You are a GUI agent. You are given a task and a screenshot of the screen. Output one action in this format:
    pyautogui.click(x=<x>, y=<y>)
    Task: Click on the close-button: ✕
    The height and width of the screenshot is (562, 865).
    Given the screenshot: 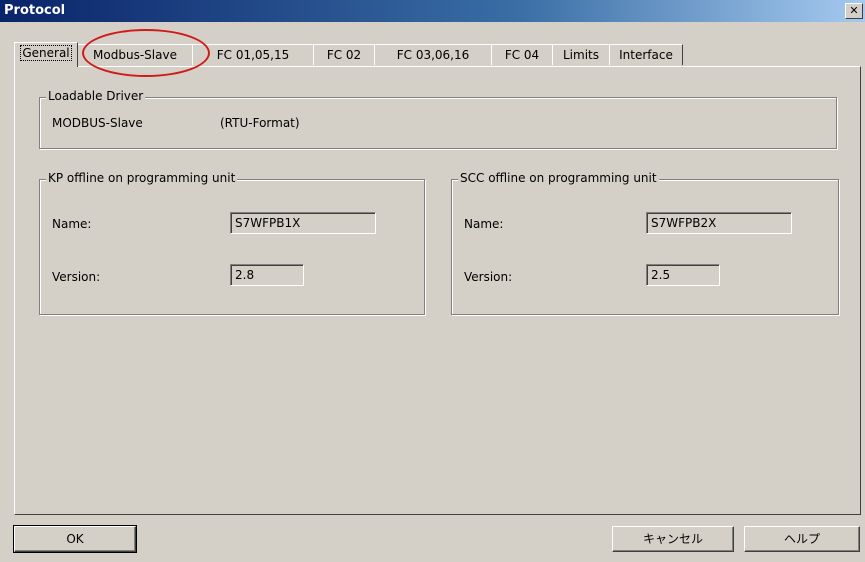 What is the action you would take?
    pyautogui.click(x=854, y=11)
    